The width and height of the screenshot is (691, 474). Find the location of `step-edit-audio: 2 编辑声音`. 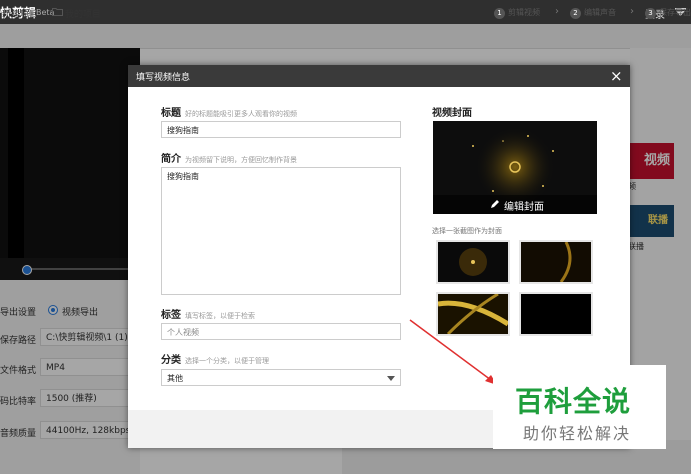

step-edit-audio: 2 编辑声音 is located at coordinates (593, 13).